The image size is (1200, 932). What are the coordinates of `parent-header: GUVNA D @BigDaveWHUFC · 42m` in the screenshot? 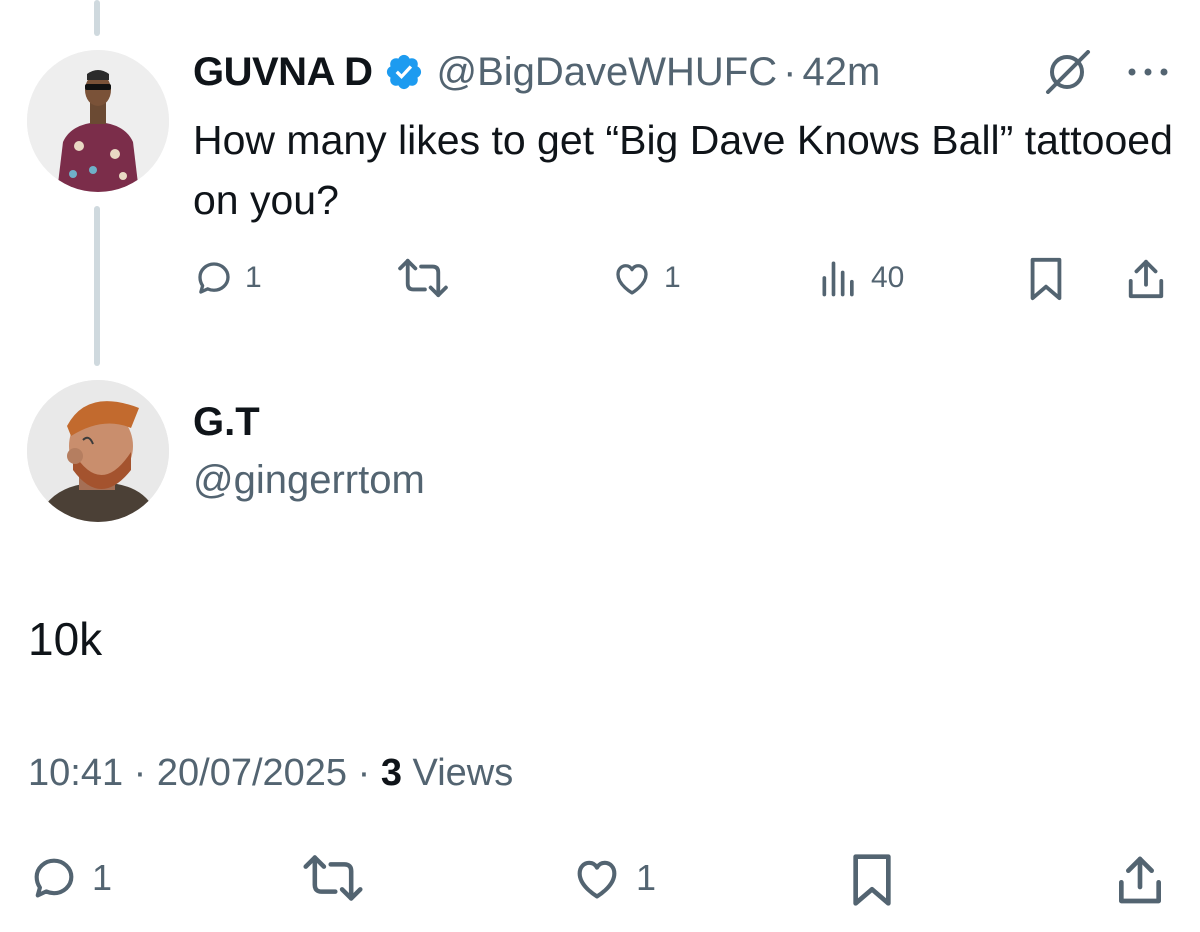 It's located at (536, 72).